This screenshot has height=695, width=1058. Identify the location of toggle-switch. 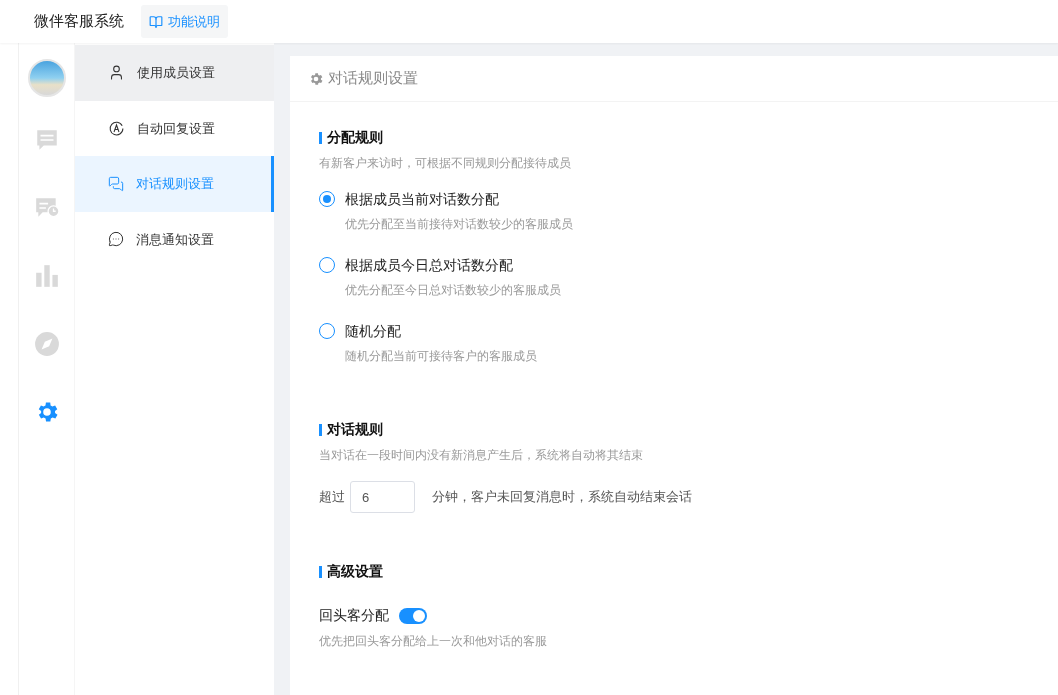
(413, 615).